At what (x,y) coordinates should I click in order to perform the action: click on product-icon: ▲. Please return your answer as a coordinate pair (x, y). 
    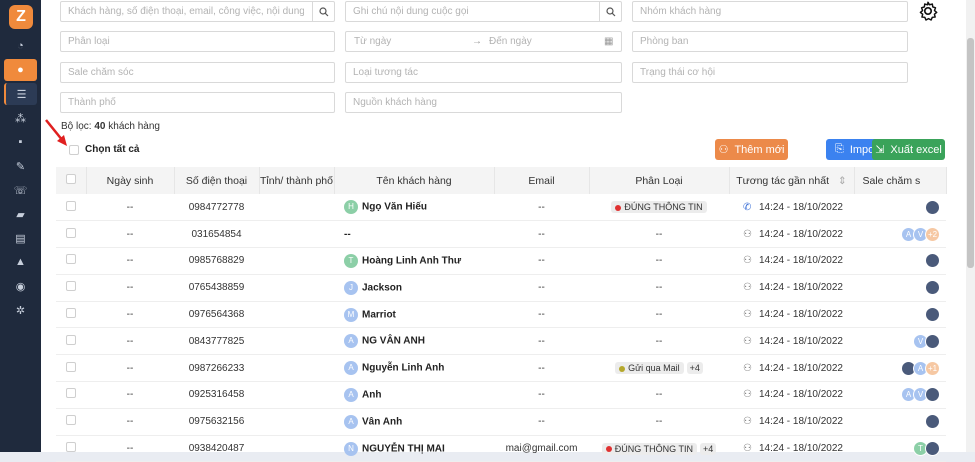
    Looking at the image, I should click on (20, 262).